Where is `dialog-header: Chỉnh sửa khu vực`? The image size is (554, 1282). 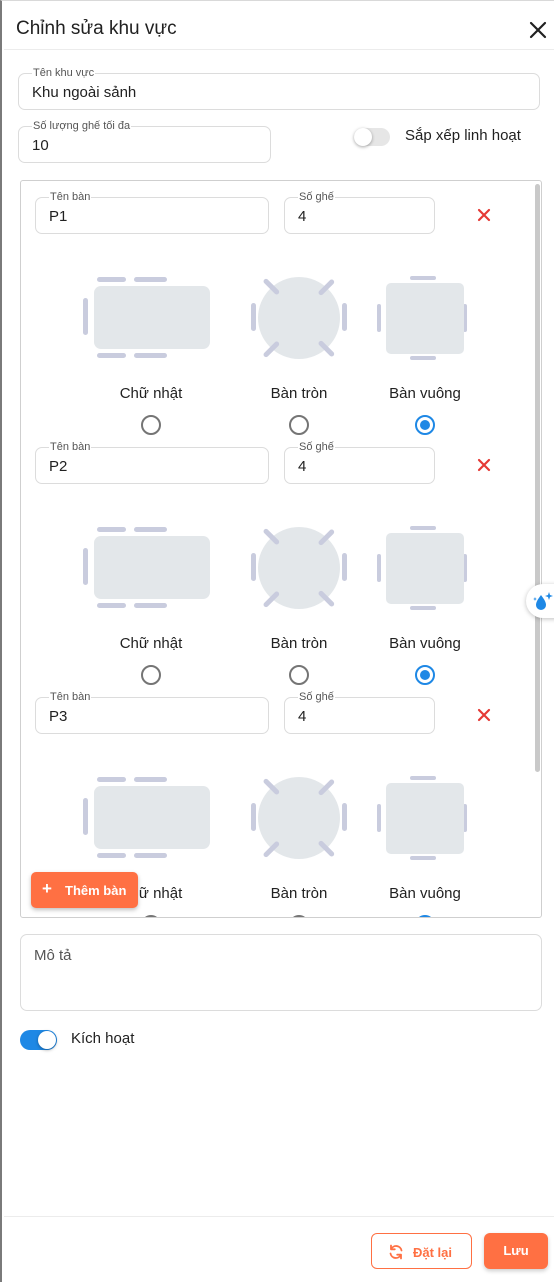 dialog-header: Chỉnh sửa khu vực is located at coordinates (279, 26).